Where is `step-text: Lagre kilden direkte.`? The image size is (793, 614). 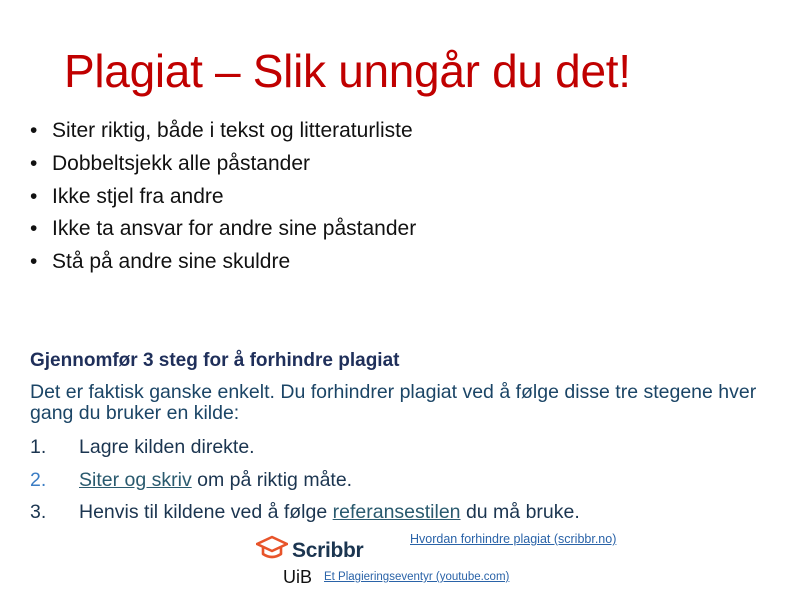
step-text: Lagre kilden direkte. is located at coordinates (167, 447).